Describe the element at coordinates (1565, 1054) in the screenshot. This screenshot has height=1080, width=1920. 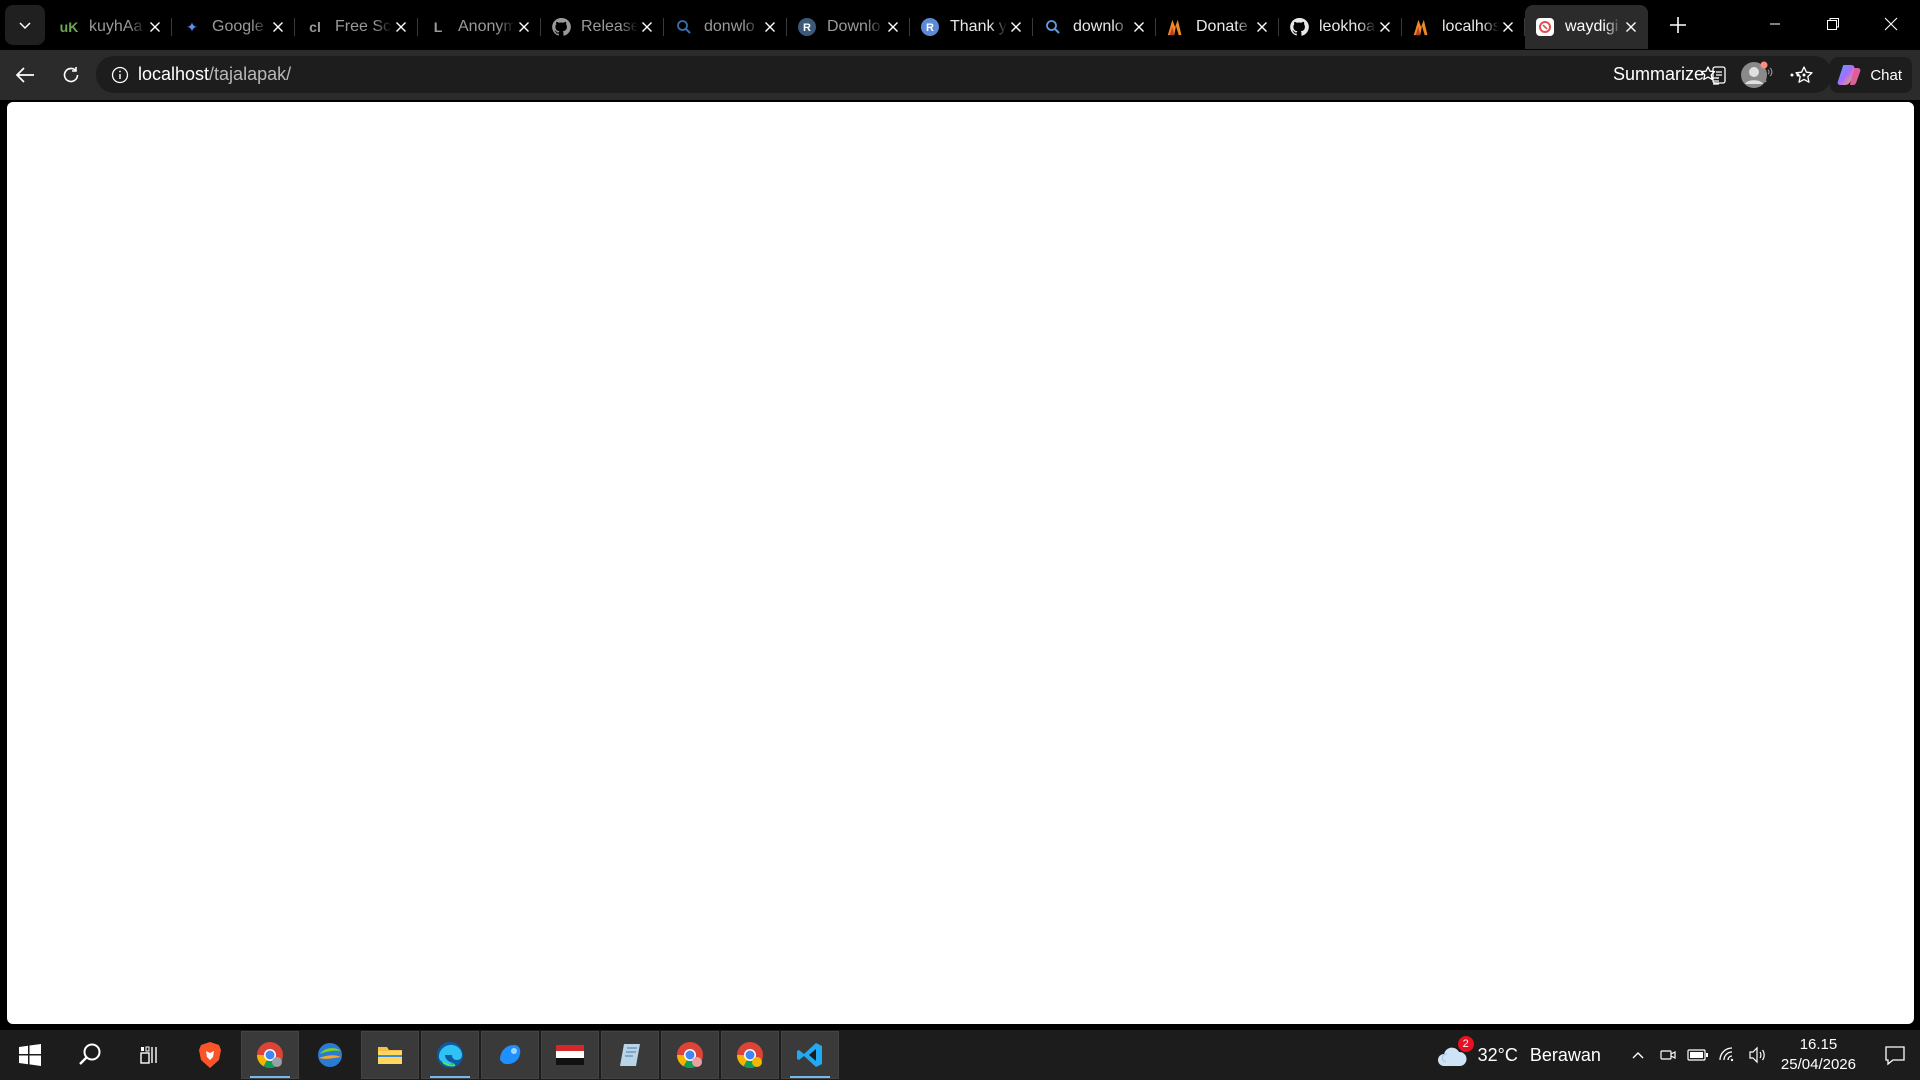
I see `weather-condition: Berawan` at that location.